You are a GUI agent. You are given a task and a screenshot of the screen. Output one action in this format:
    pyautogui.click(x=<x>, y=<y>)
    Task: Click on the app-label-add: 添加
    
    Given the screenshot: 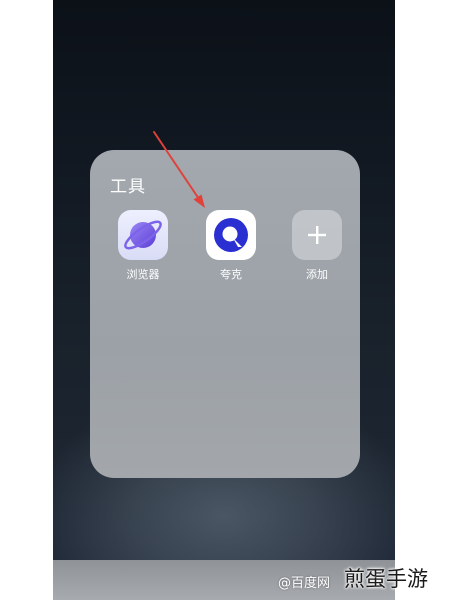 What is the action you would take?
    pyautogui.click(x=317, y=274)
    